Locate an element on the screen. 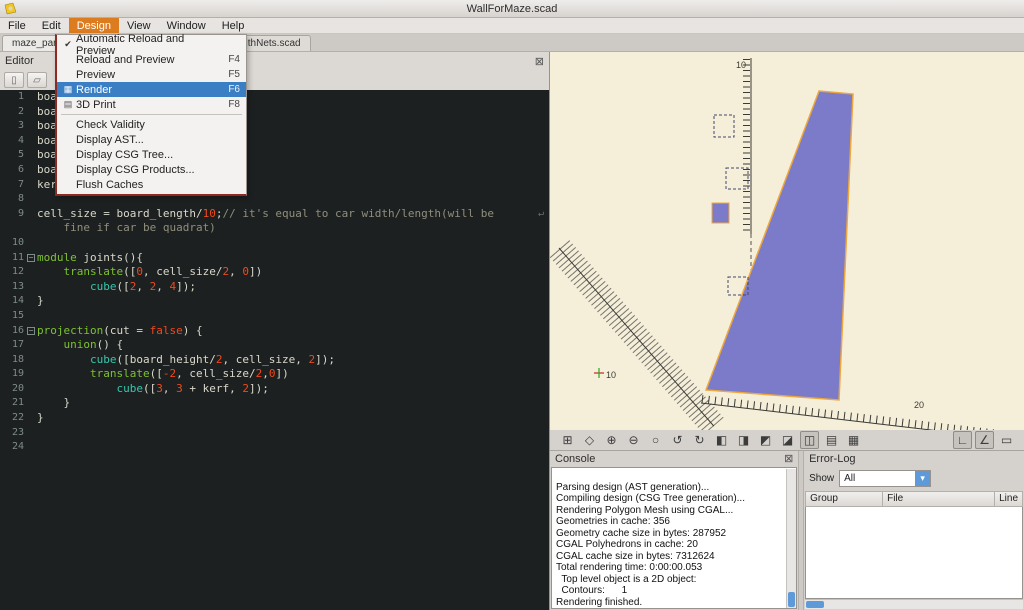  code-line: 20 cube([3, 3 + kerf, 2]); is located at coordinates (274, 389).